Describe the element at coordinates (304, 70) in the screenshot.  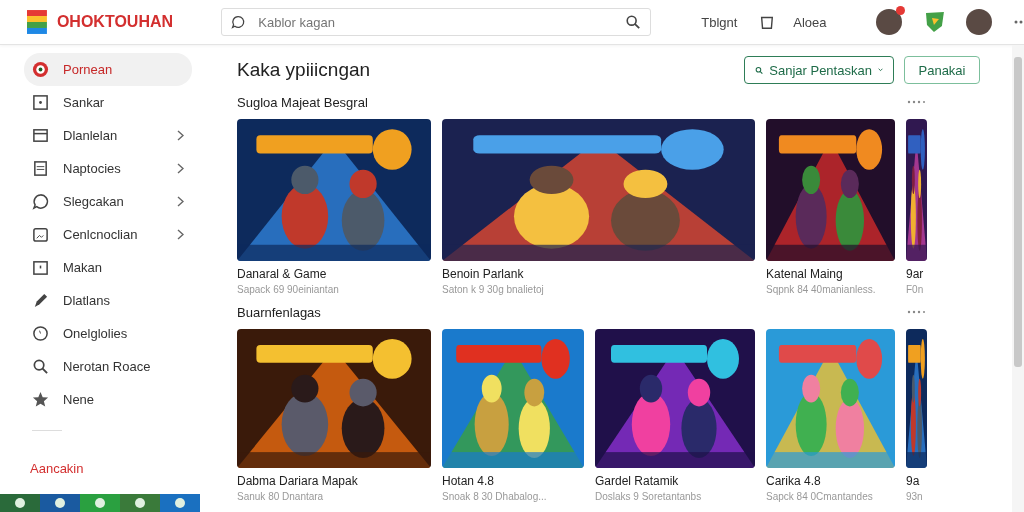
I see `page-title: Kaka ypiiicngan` at that location.